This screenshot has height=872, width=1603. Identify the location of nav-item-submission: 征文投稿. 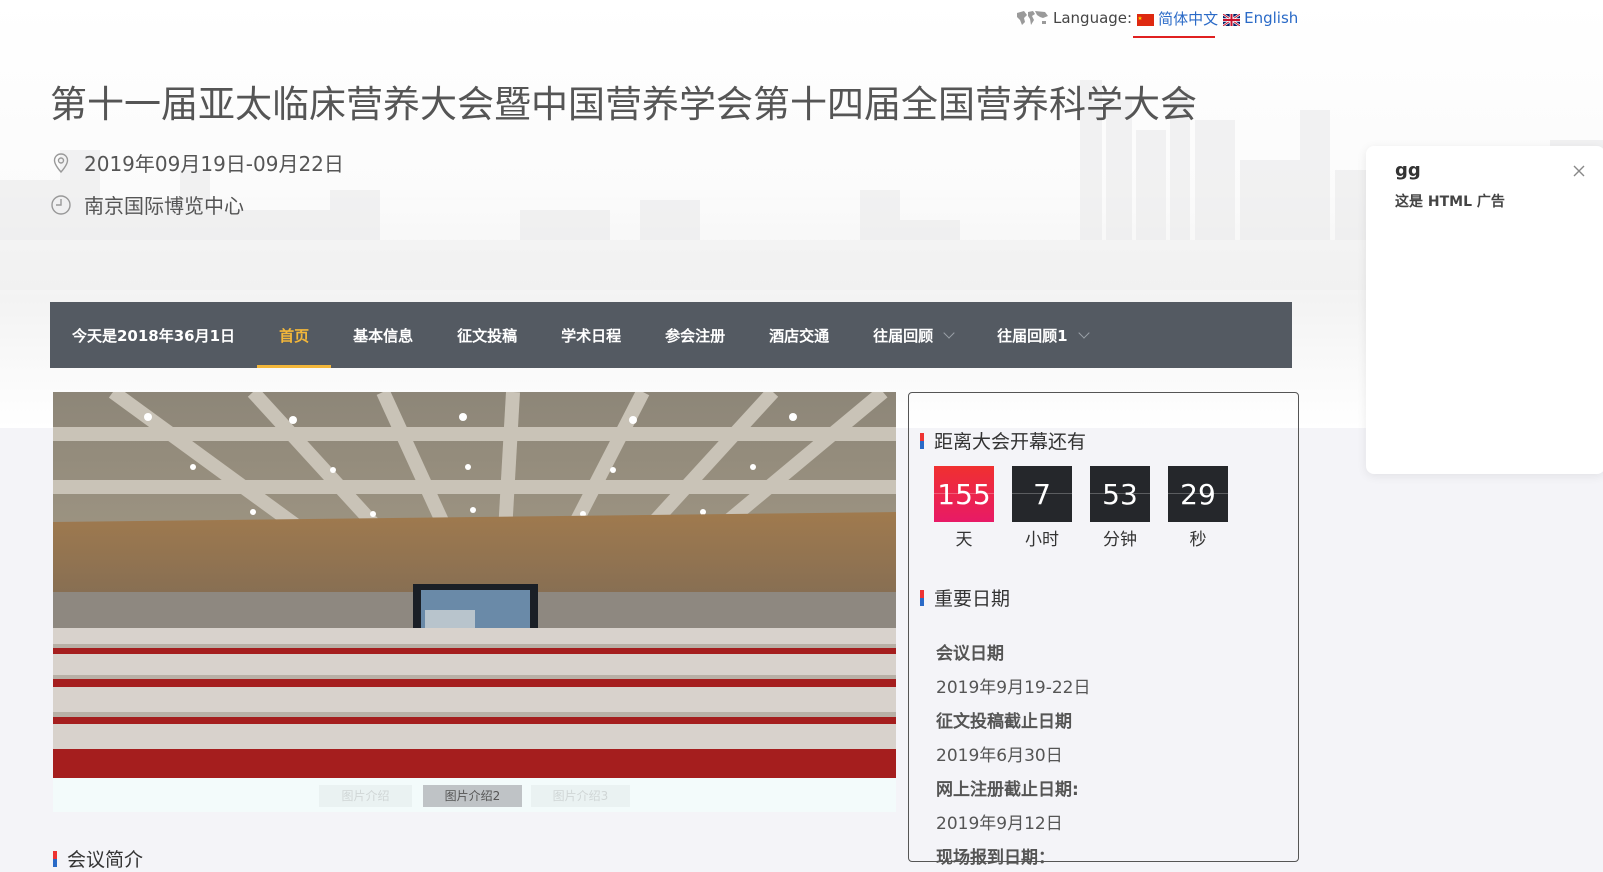
(487, 335).